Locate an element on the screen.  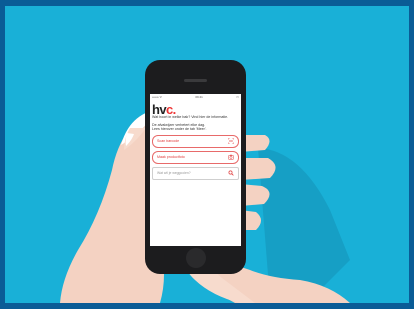
product-photo-label: Maak productfoto is located at coordinates (171, 157).